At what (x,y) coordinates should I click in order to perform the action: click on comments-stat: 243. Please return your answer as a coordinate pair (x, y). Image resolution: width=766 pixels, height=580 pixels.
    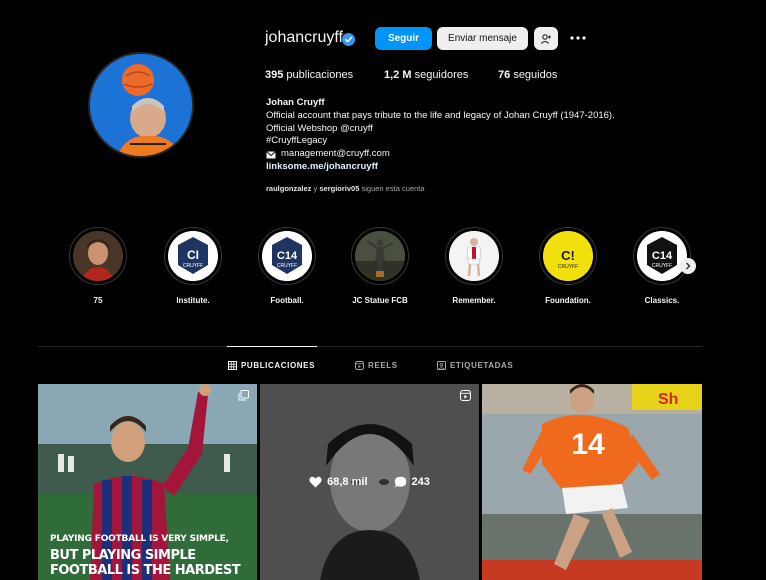
    Looking at the image, I should click on (412, 482).